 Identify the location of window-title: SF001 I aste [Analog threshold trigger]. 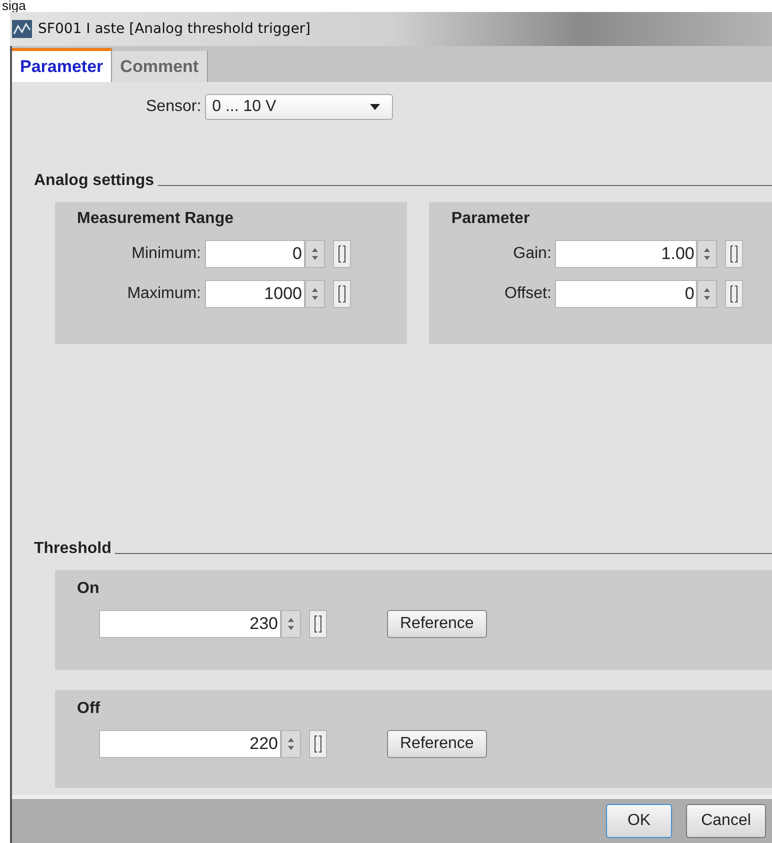
(174, 29).